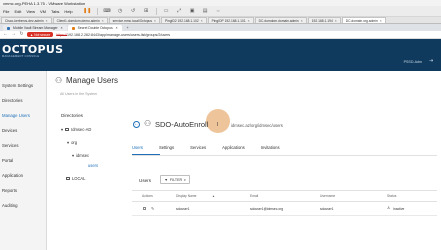 This screenshot has height=250, width=441. I want to click on menu-file: File, so click(6, 11).